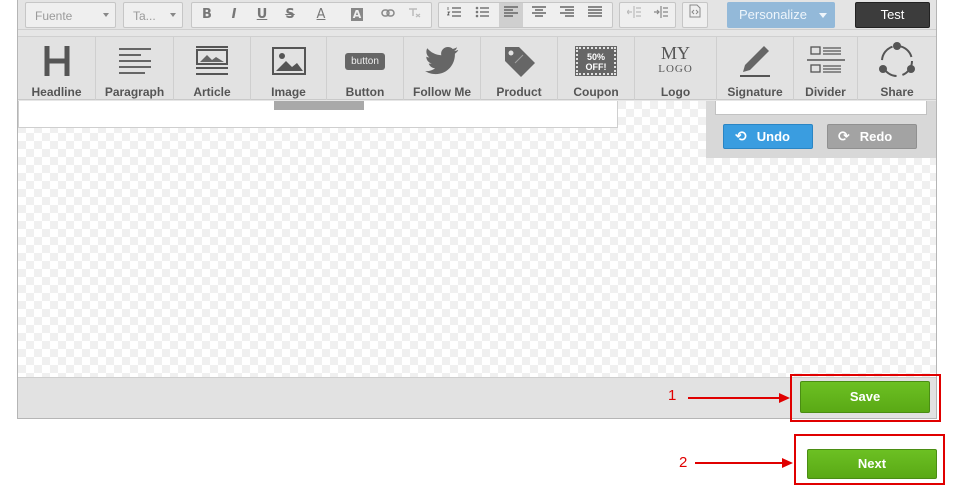  I want to click on image-icon, so click(288, 61).